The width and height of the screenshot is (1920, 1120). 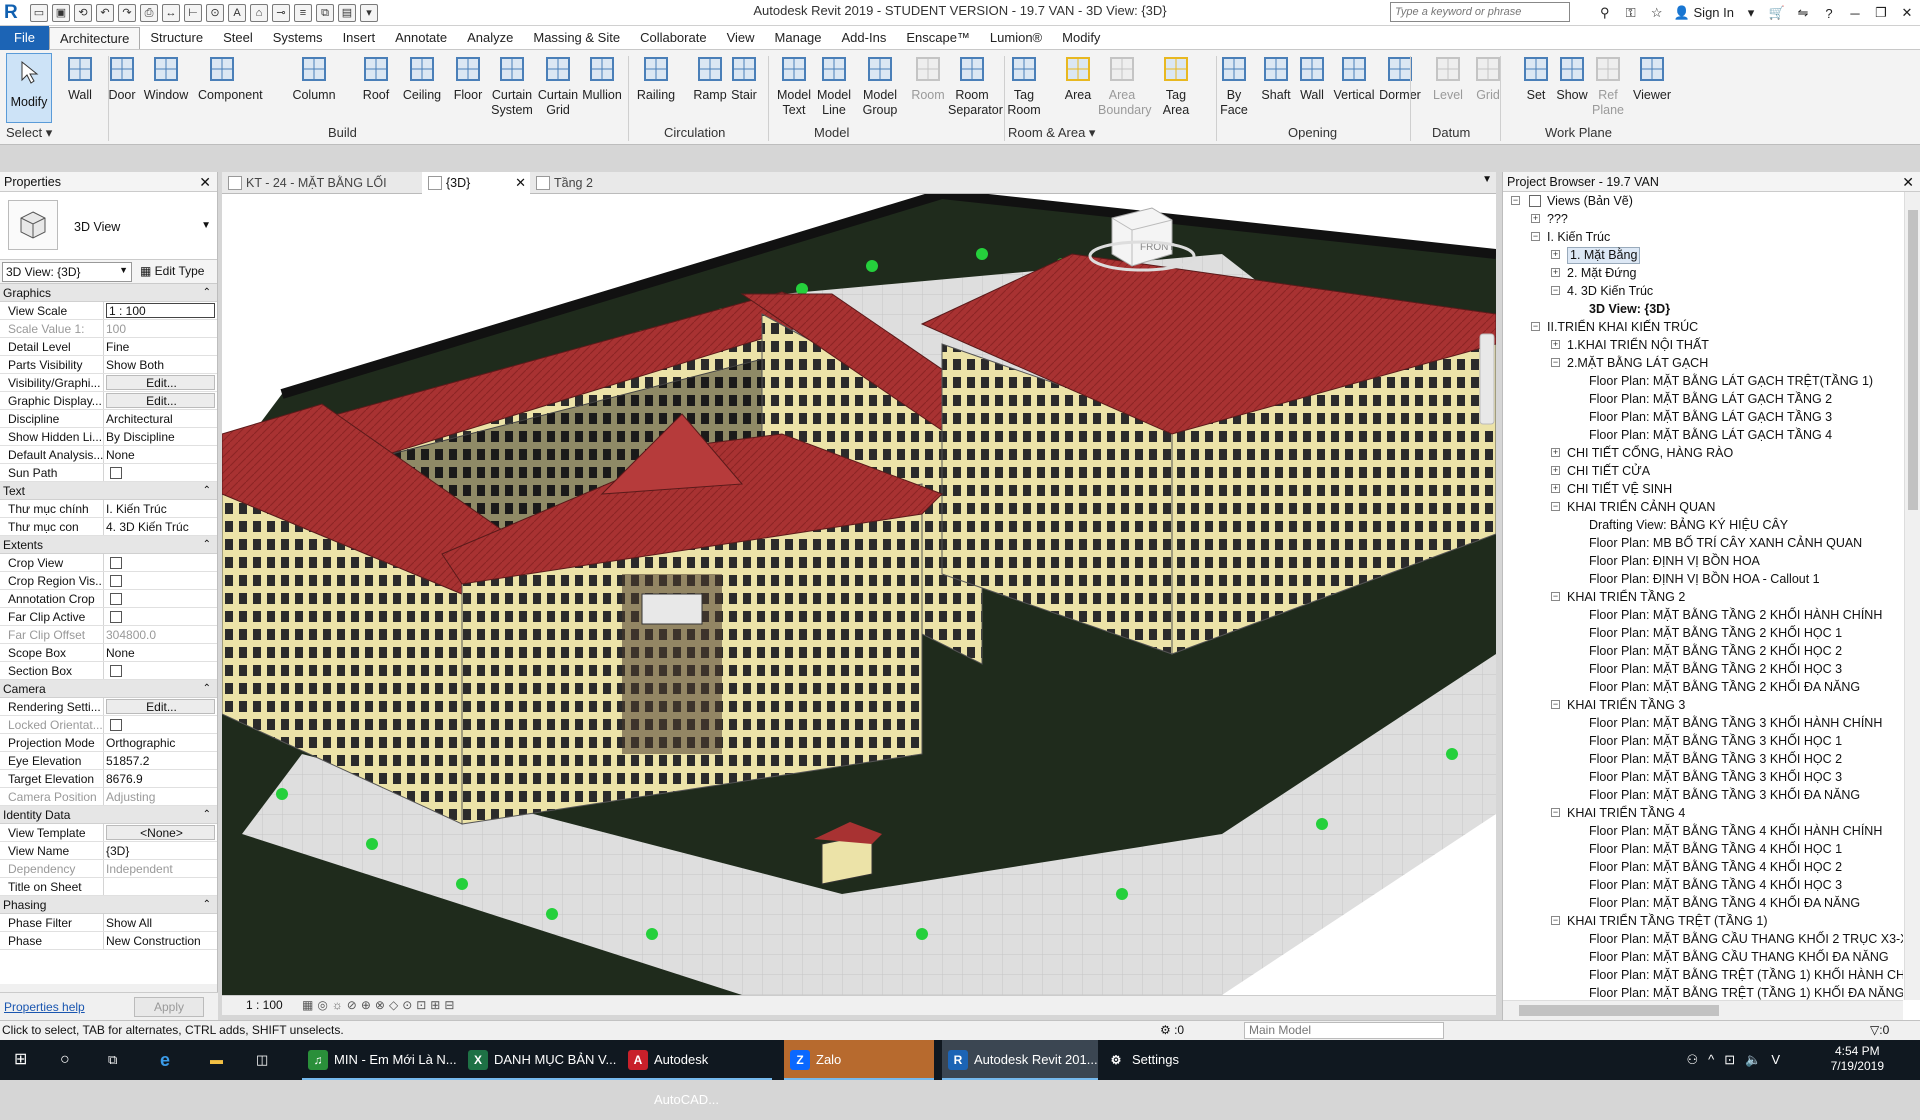 I want to click on windows-start-icon: ⊞, so click(x=20, y=1060).